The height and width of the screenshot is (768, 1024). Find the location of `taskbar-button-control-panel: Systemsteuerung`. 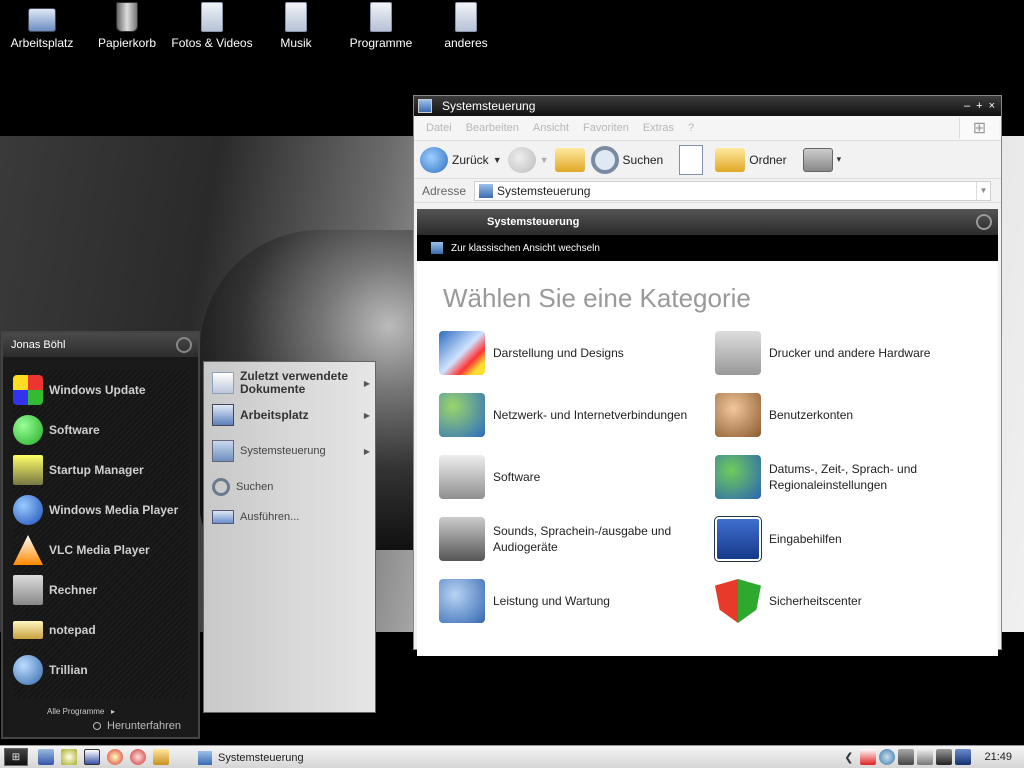

taskbar-button-control-panel: Systemsteuerung is located at coordinates (251, 757).